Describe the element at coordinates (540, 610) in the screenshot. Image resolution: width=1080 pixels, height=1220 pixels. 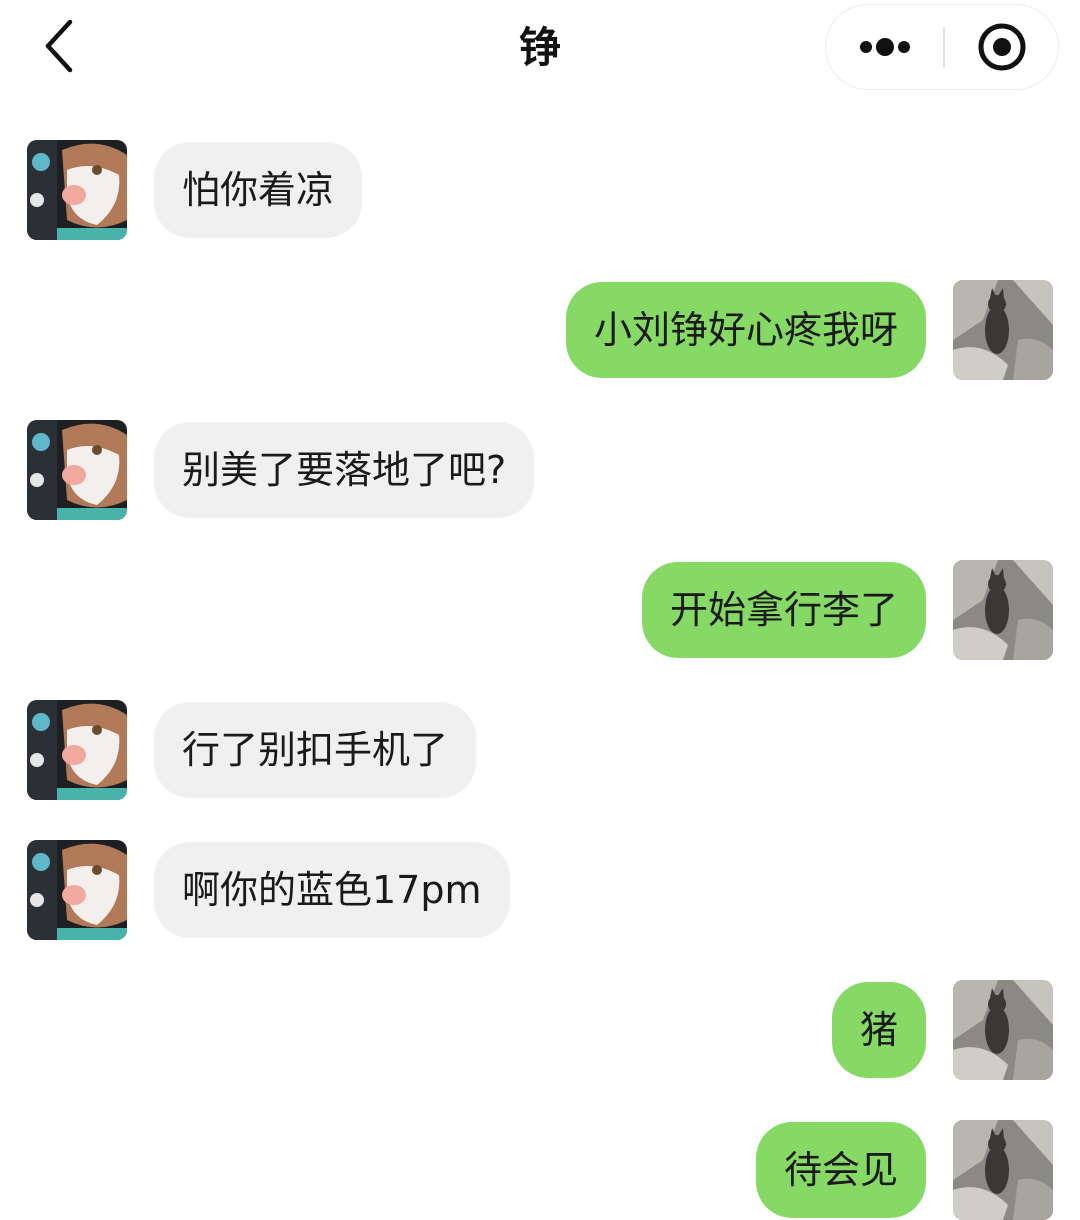
I see `message-row: 开始拿行李了` at that location.